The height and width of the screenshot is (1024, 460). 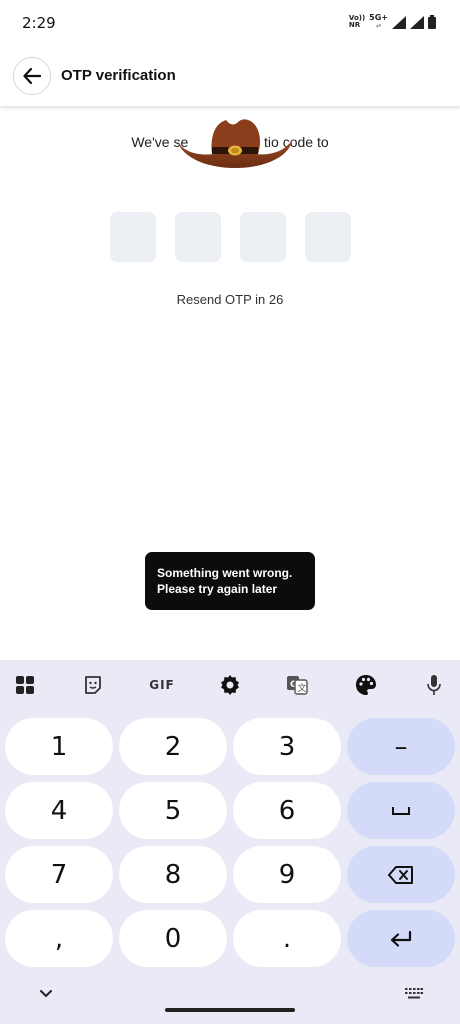 I want to click on space-icon, so click(x=401, y=810).